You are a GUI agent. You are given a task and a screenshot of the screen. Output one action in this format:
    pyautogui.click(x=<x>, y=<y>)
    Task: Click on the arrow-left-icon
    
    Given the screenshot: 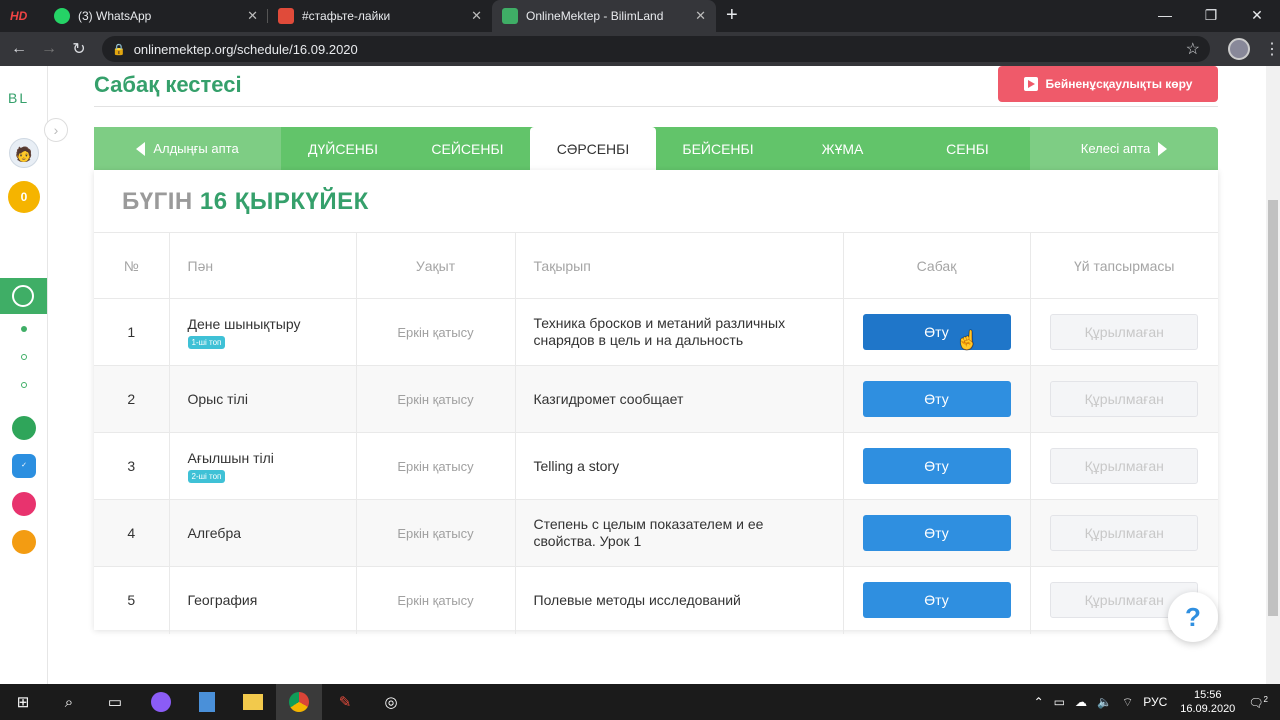 What is the action you would take?
    pyautogui.click(x=141, y=148)
    